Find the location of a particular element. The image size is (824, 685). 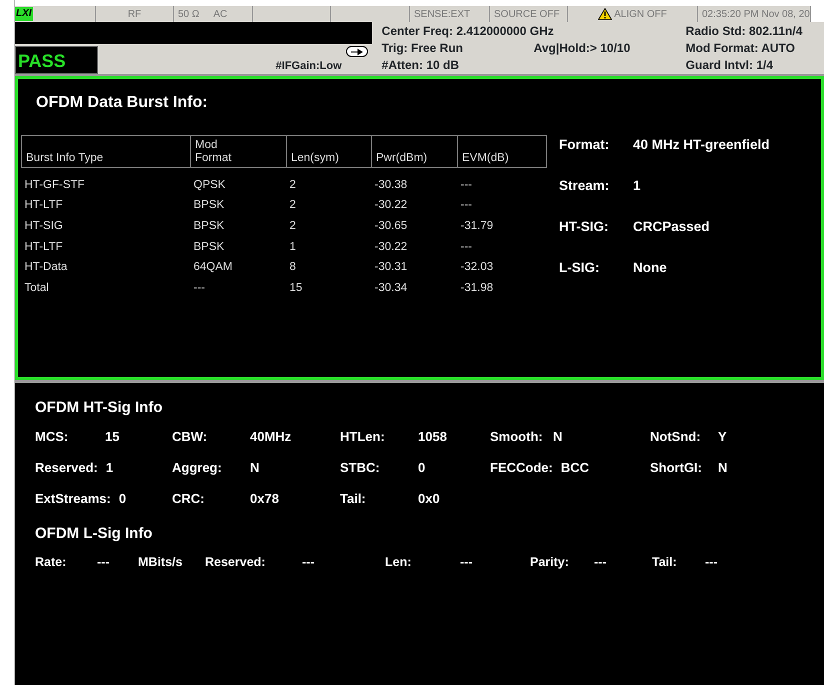

table-cell-text: -30.38 is located at coordinates (391, 185).